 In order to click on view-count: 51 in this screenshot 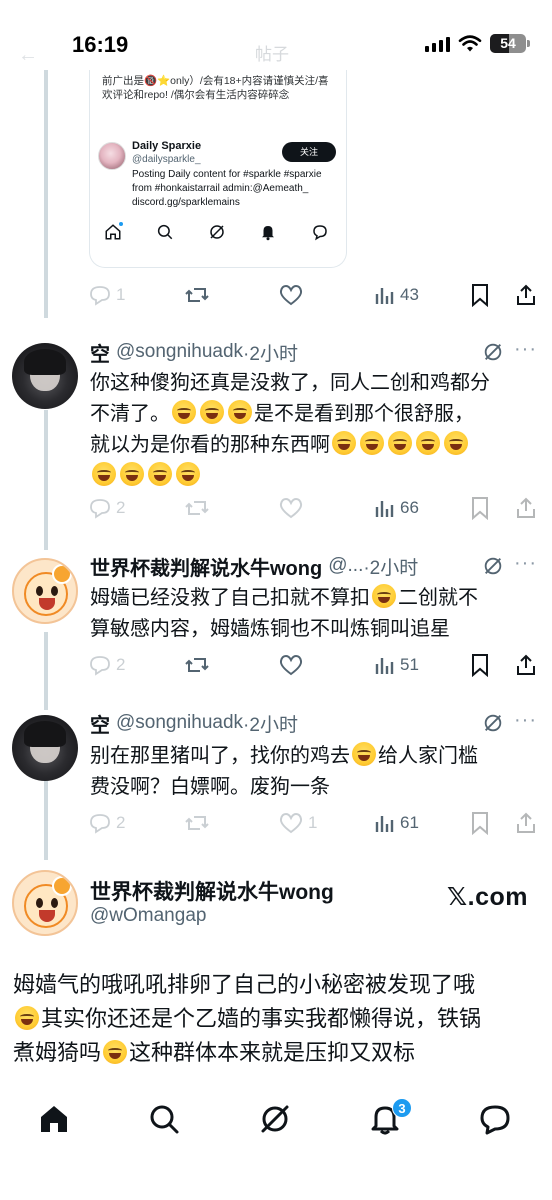, I will do `click(409, 664)`.